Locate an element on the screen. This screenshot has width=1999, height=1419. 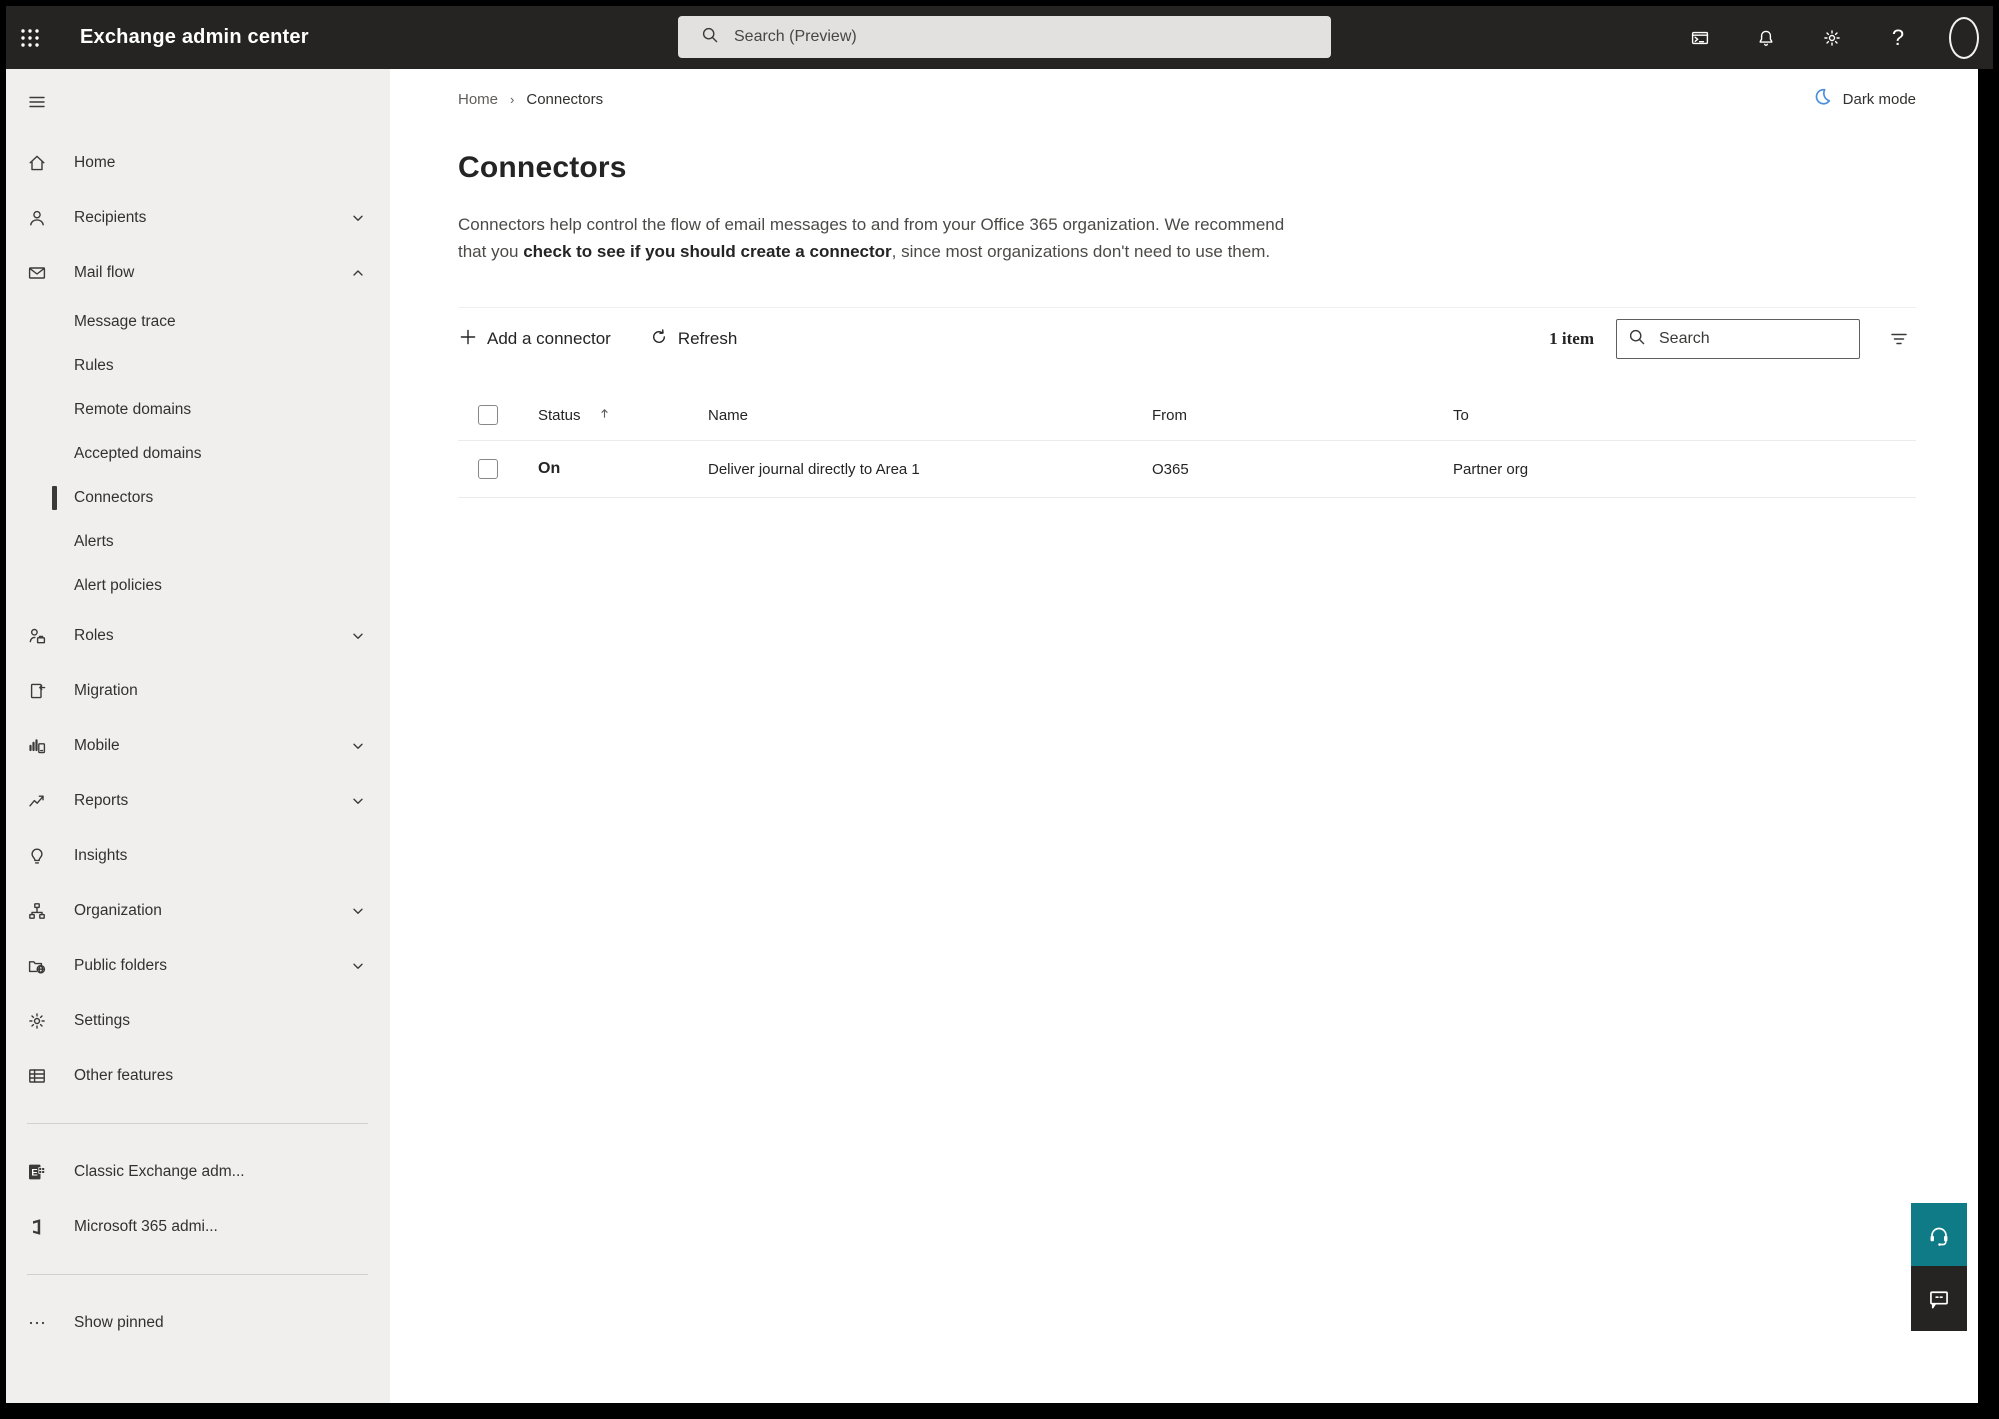
list-search-box is located at coordinates (1738, 339).